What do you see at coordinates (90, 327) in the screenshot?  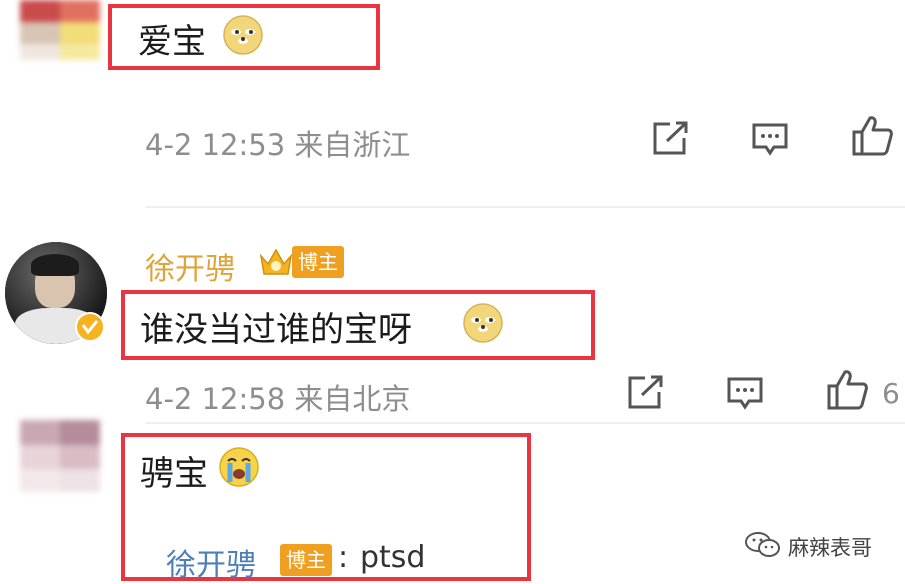 I see `verified-icon` at bounding box center [90, 327].